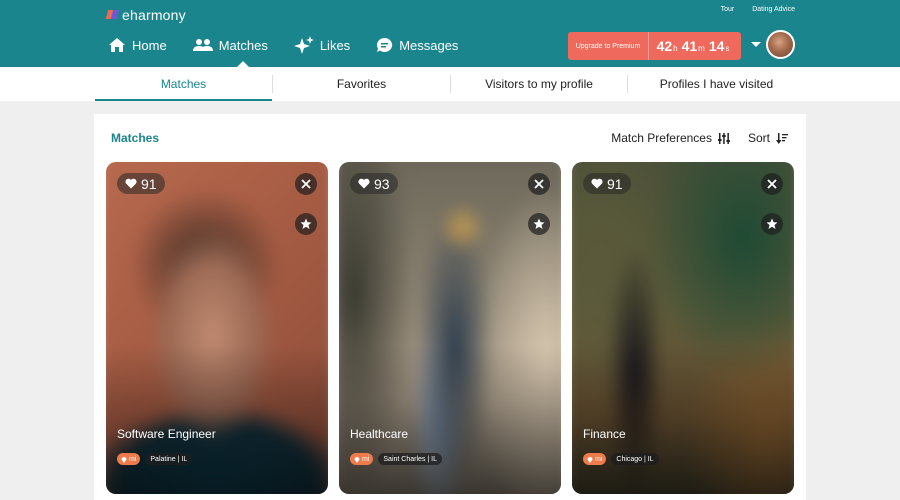 This screenshot has height=500, width=900. What do you see at coordinates (379, 434) in the screenshot?
I see `profile-occupation: Healthcare` at bounding box center [379, 434].